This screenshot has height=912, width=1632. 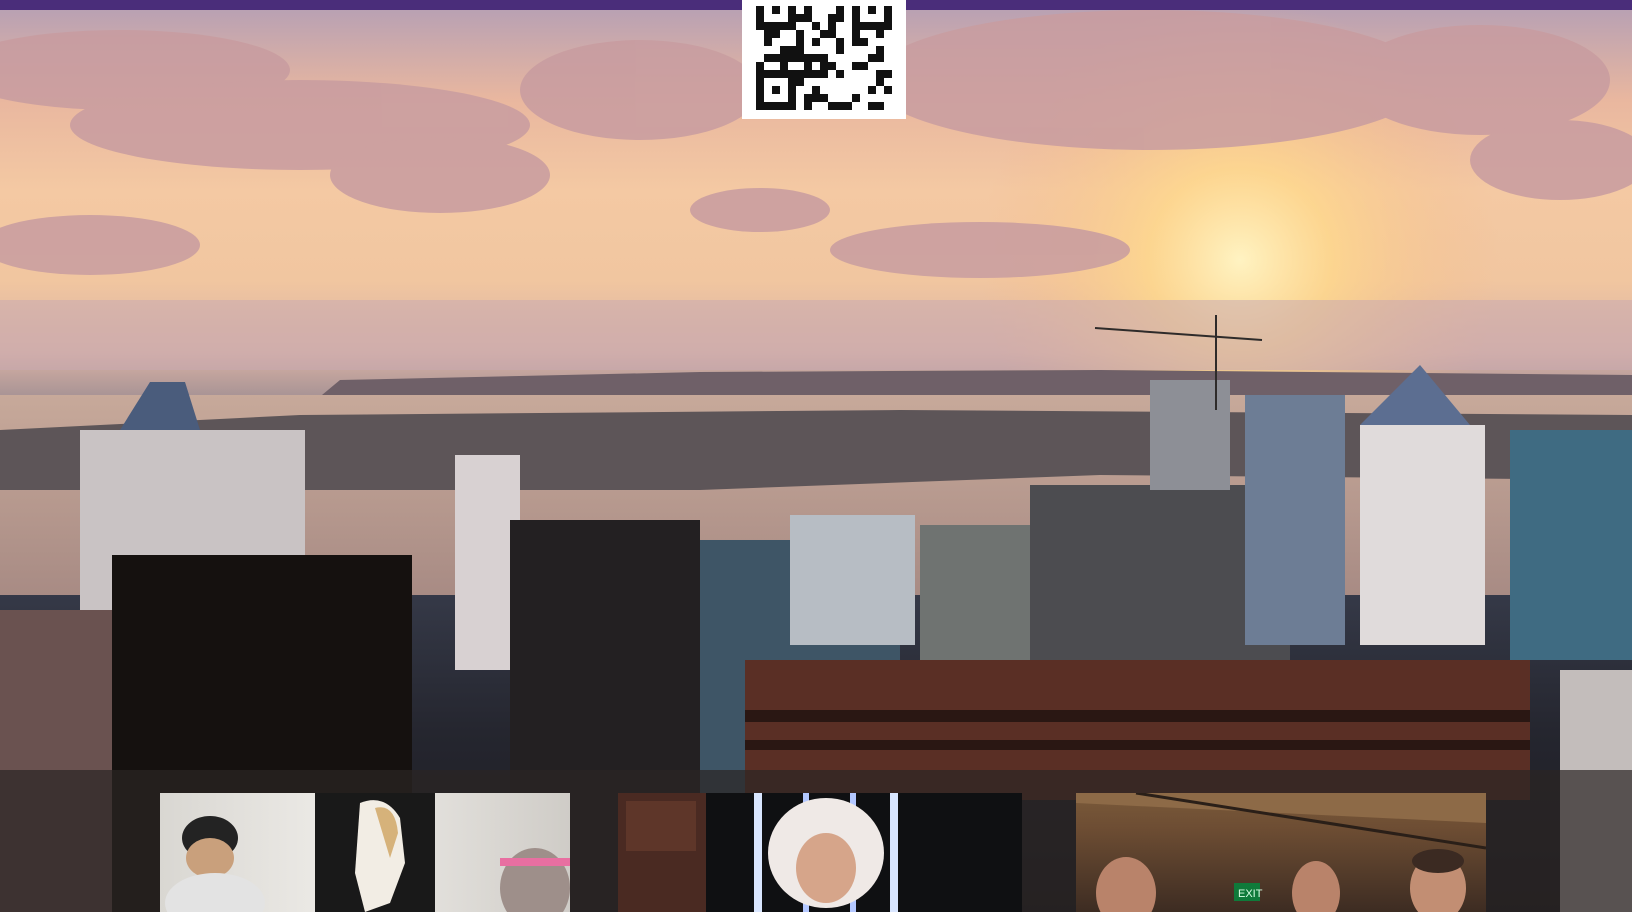 What do you see at coordinates (1281, 852) in the screenshot?
I see `gallery-photo-group: EXIT` at bounding box center [1281, 852].